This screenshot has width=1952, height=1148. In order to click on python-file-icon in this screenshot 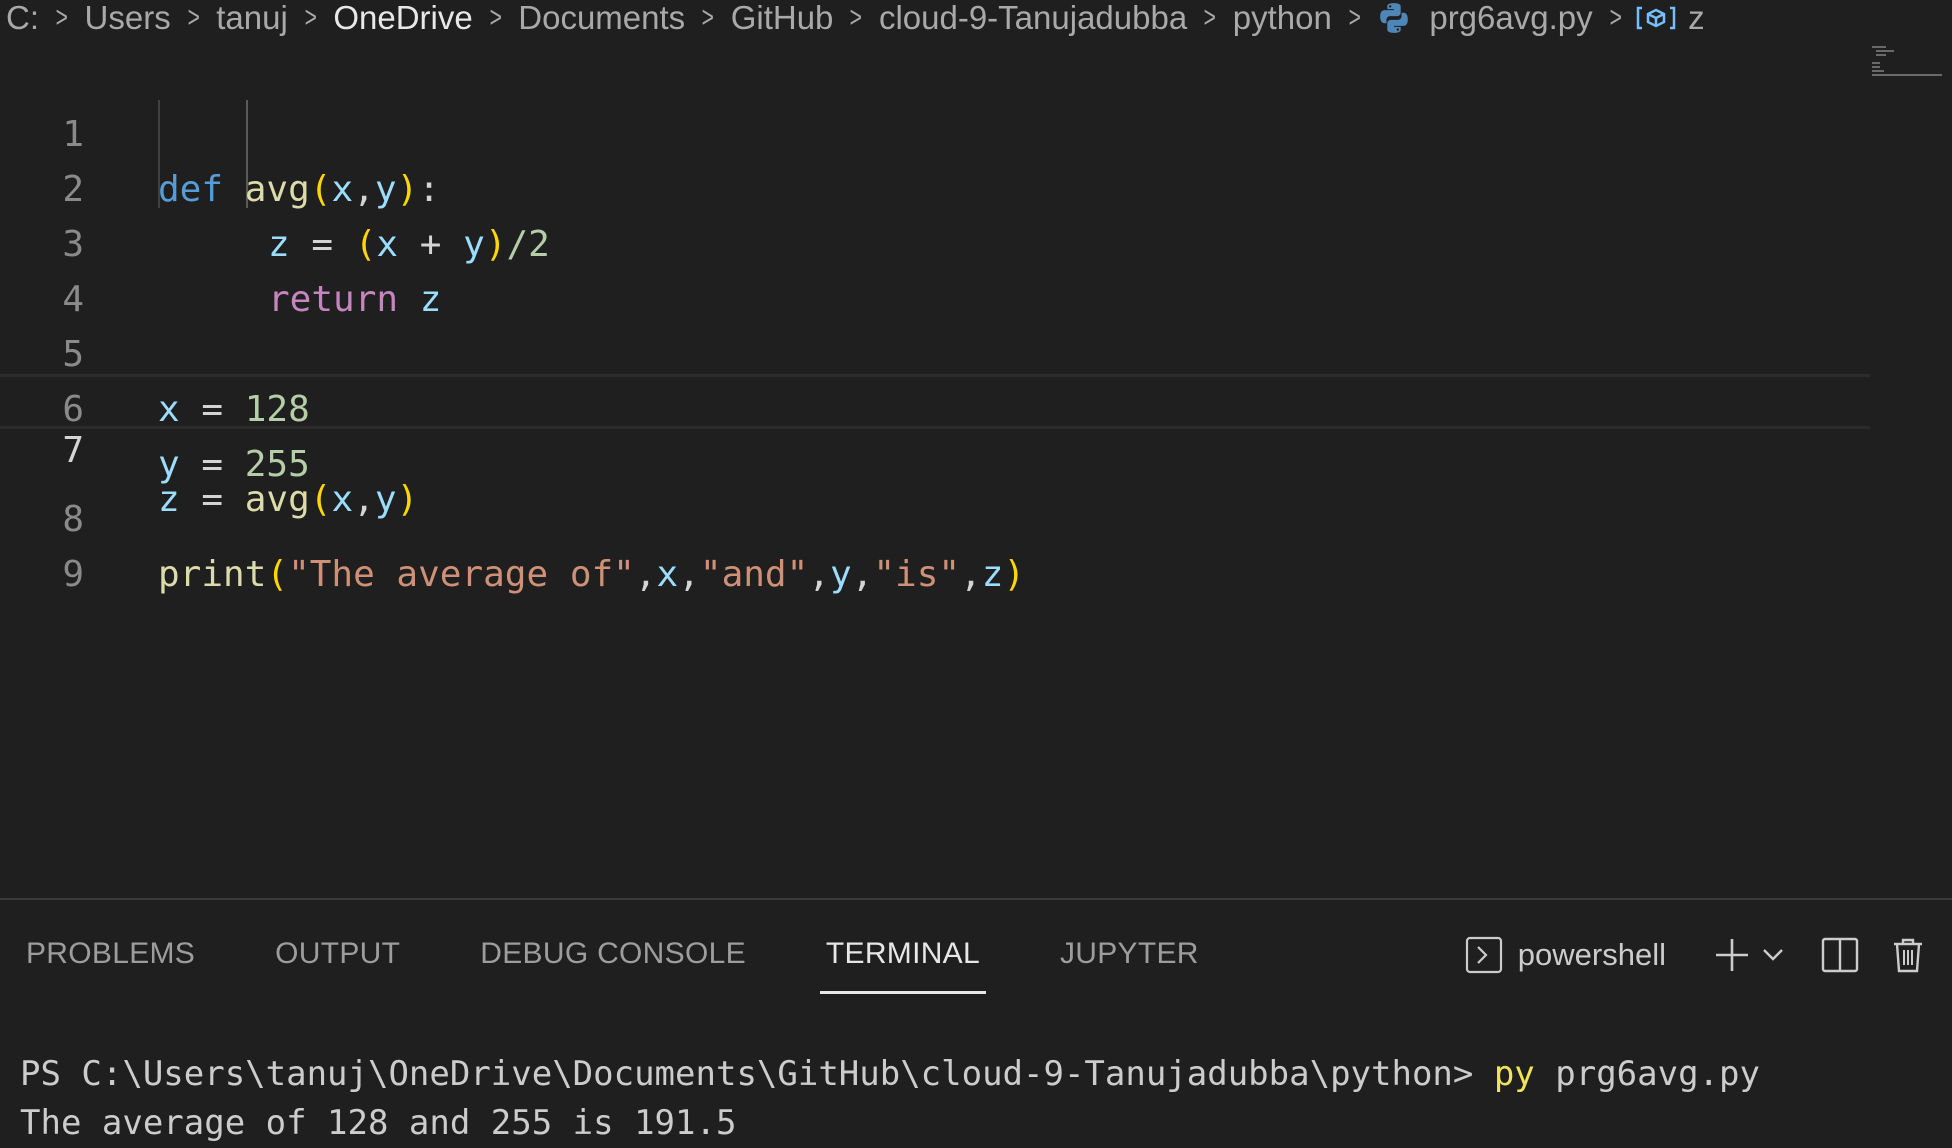, I will do `click(1394, 18)`.